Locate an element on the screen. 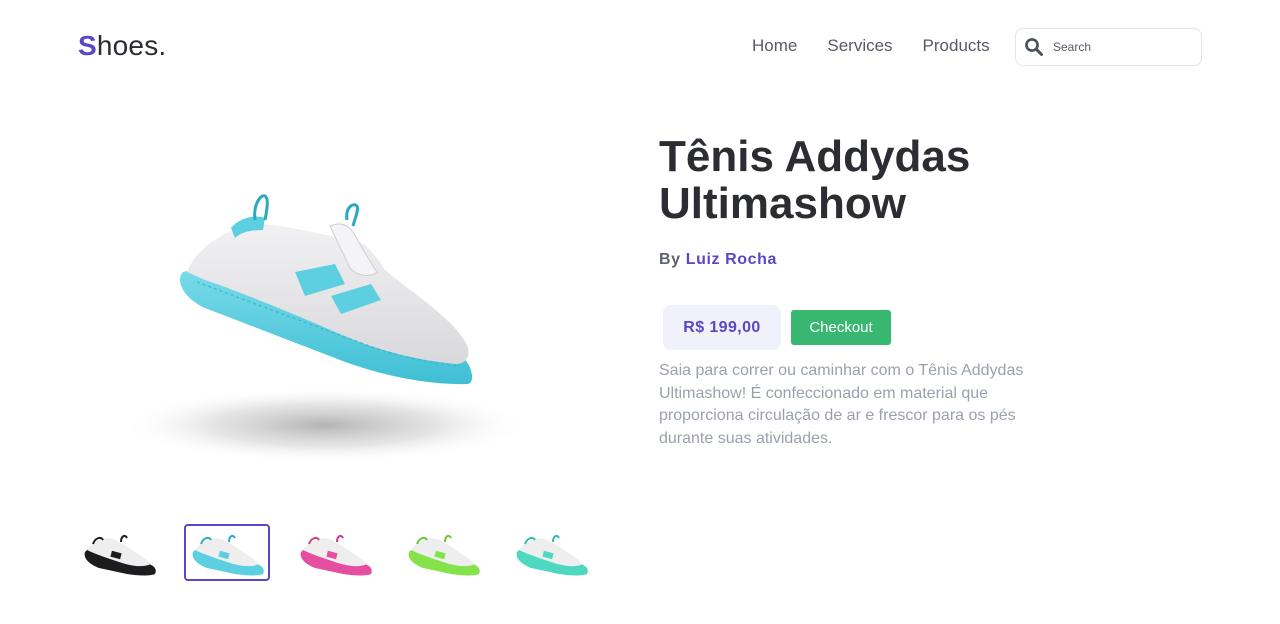  product-title: Tênis Addydas Ultimashow is located at coordinates (815, 180).